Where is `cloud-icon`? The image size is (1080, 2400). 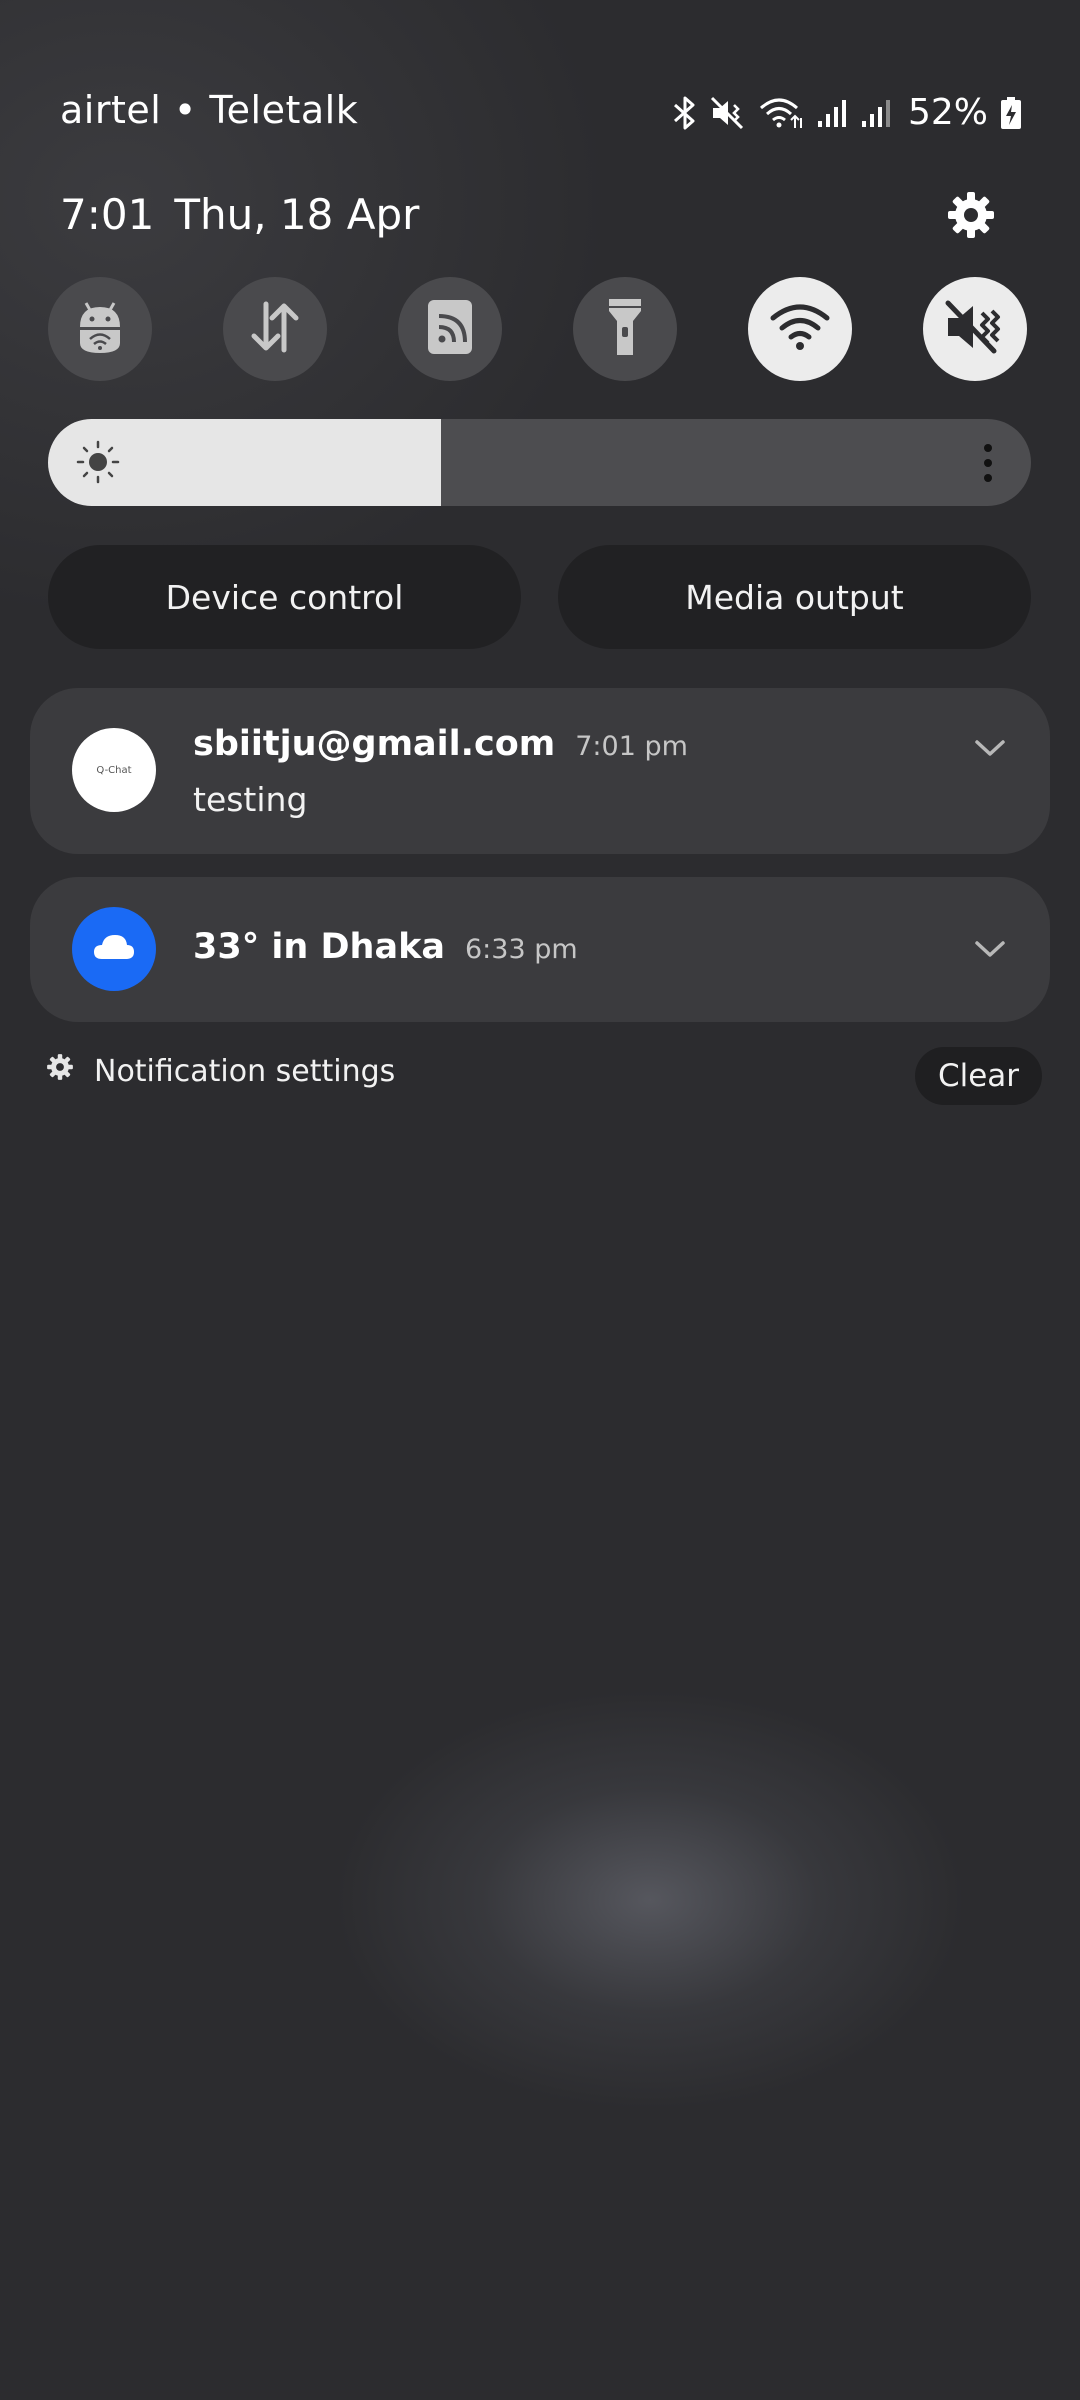 cloud-icon is located at coordinates (114, 949).